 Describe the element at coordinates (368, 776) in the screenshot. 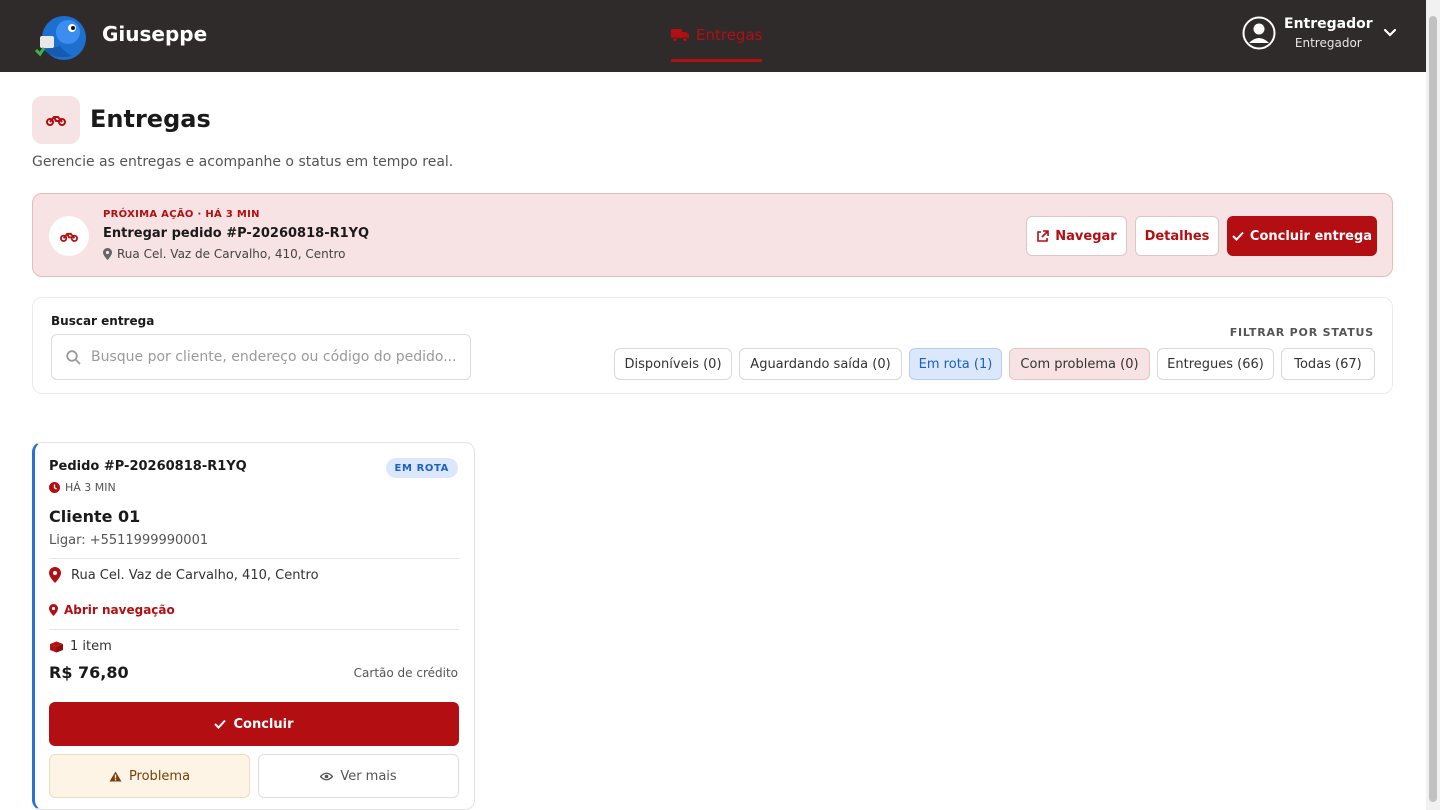

I see `view-more-label: Ver mais` at that location.